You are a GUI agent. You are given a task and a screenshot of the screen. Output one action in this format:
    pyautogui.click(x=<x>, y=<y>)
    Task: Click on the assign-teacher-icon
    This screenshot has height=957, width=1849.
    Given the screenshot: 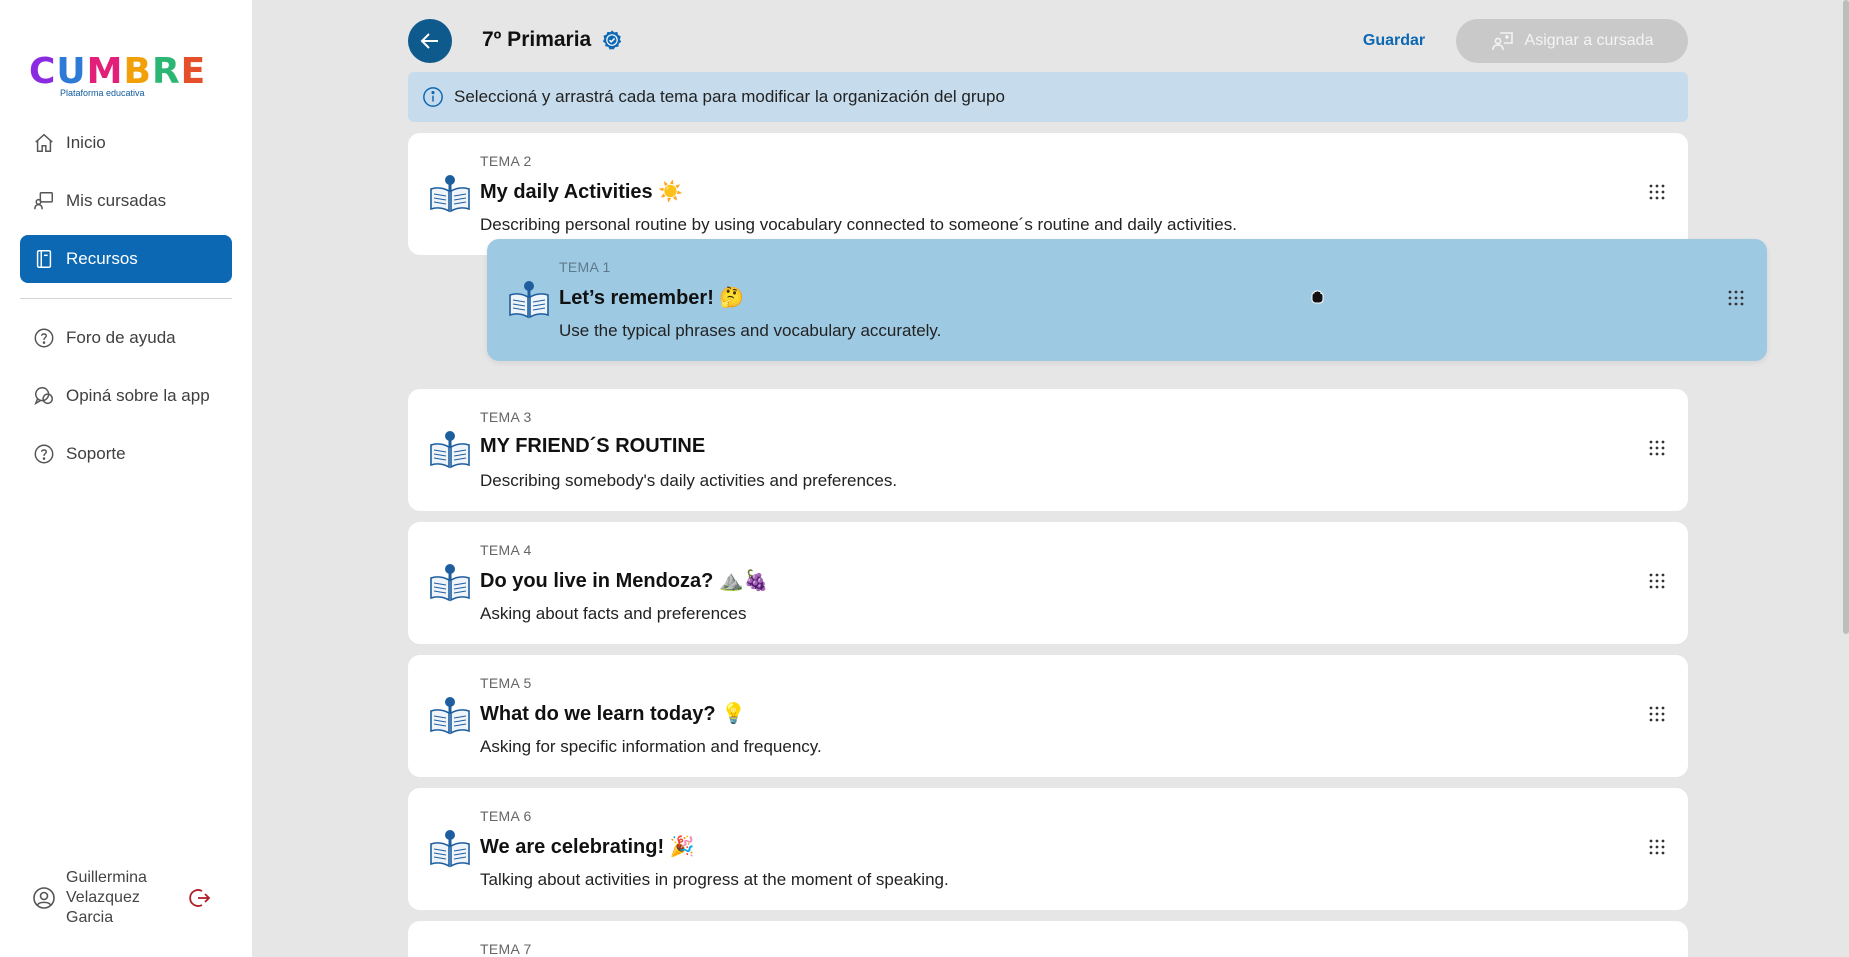 What is the action you would take?
    pyautogui.click(x=1503, y=41)
    